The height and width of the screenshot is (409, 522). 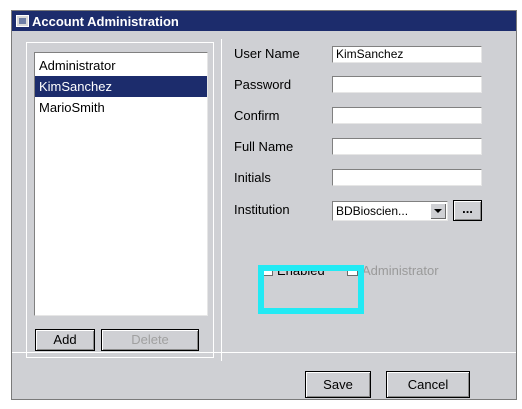 I want to click on confirm-password-field, so click(x=407, y=115).